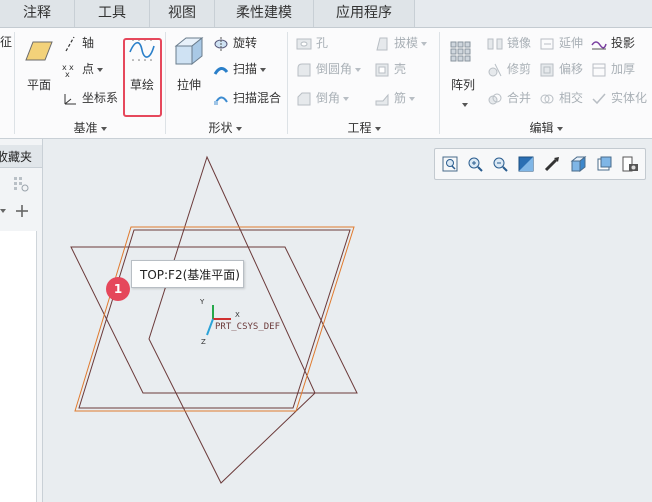 The height and width of the screenshot is (502, 652). What do you see at coordinates (221, 70) in the screenshot?
I see `sweep-icon` at bounding box center [221, 70].